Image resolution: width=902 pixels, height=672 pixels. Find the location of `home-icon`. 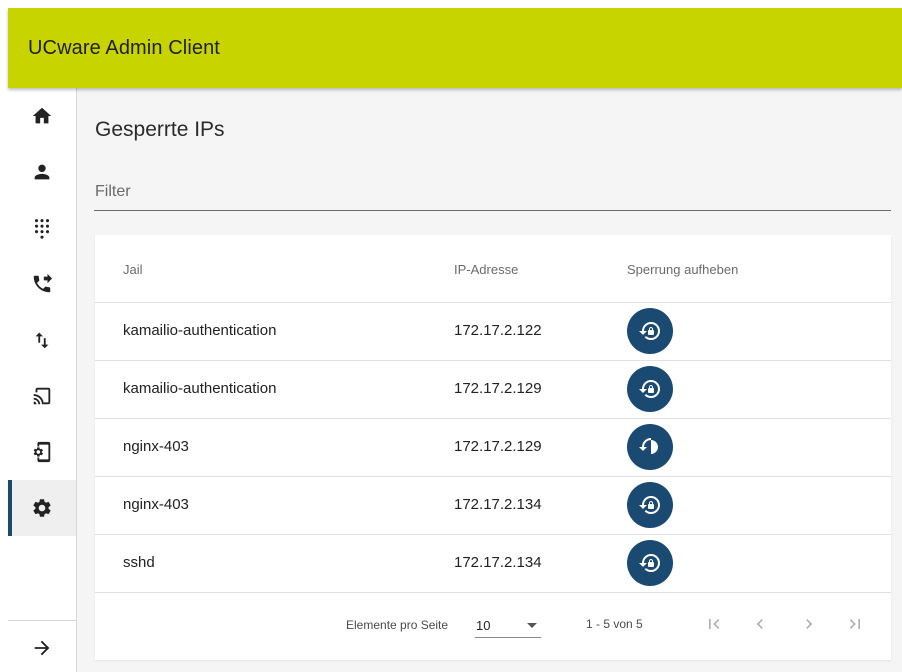

home-icon is located at coordinates (42, 115).